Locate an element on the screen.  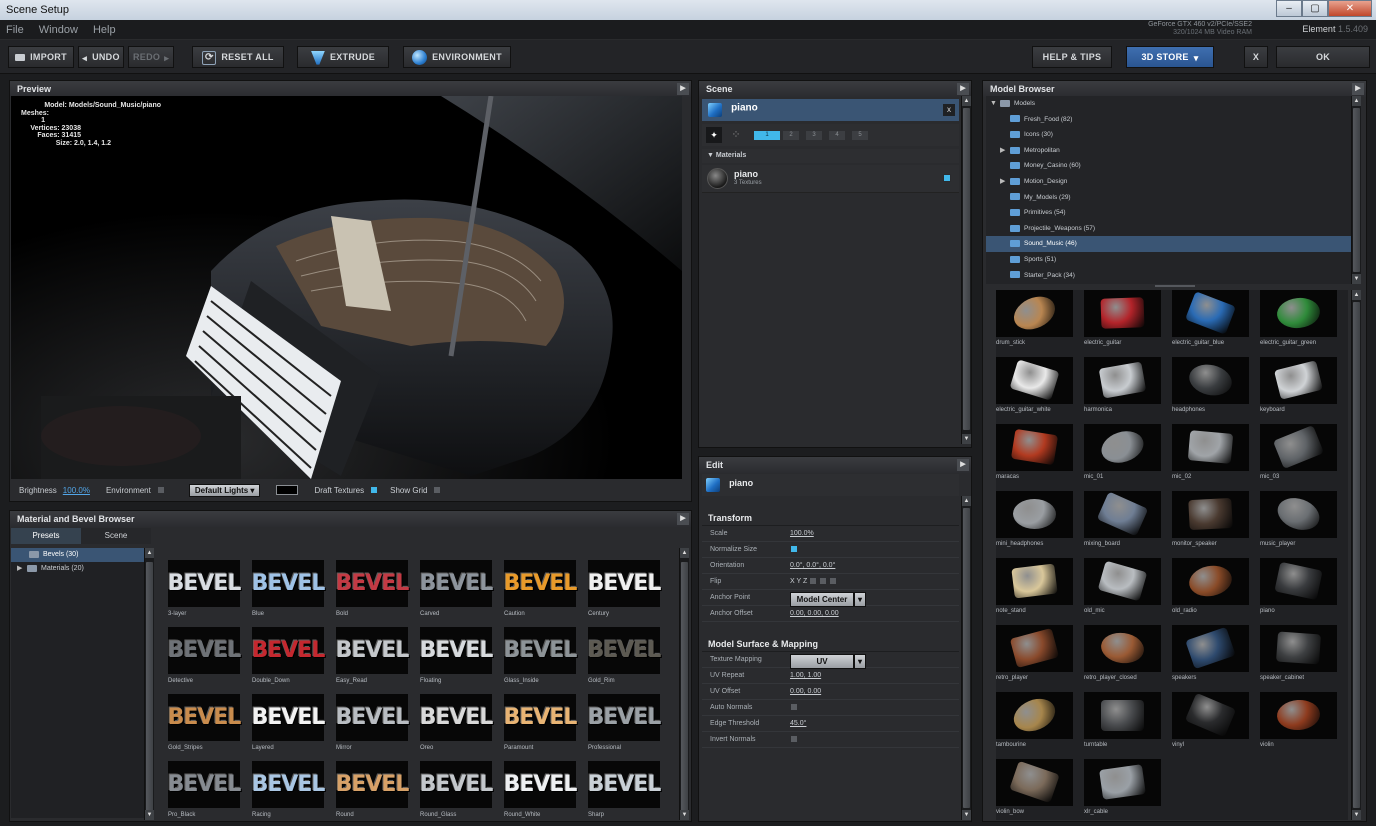
menu-help: Help is located at coordinates (104, 30).